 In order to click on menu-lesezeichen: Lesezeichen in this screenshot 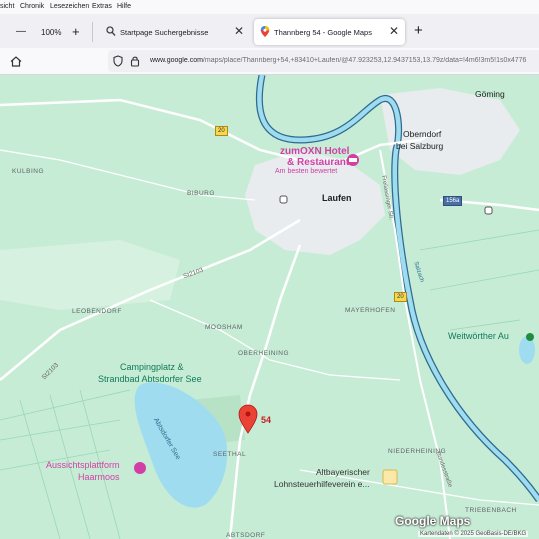, I will do `click(69, 6)`.